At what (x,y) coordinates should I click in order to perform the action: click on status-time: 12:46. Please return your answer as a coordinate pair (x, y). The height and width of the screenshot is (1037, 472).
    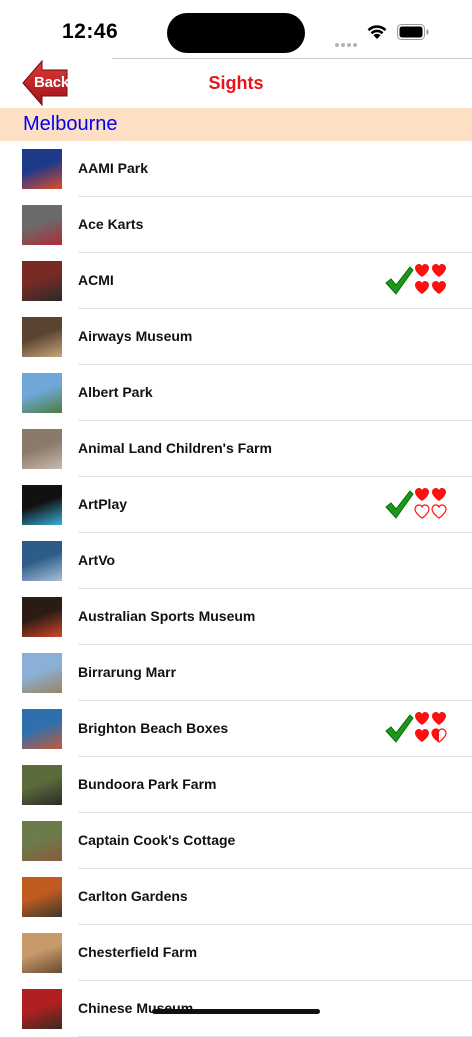
    Looking at the image, I should click on (90, 31).